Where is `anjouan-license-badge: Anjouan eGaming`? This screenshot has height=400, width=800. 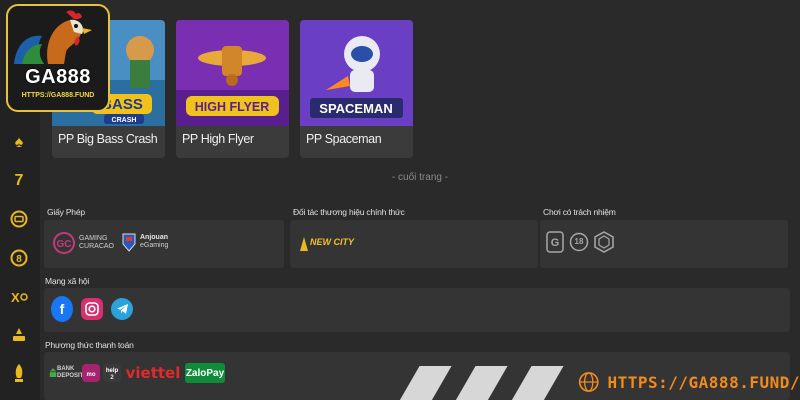 anjouan-license-badge: Anjouan eGaming is located at coordinates (145, 242).